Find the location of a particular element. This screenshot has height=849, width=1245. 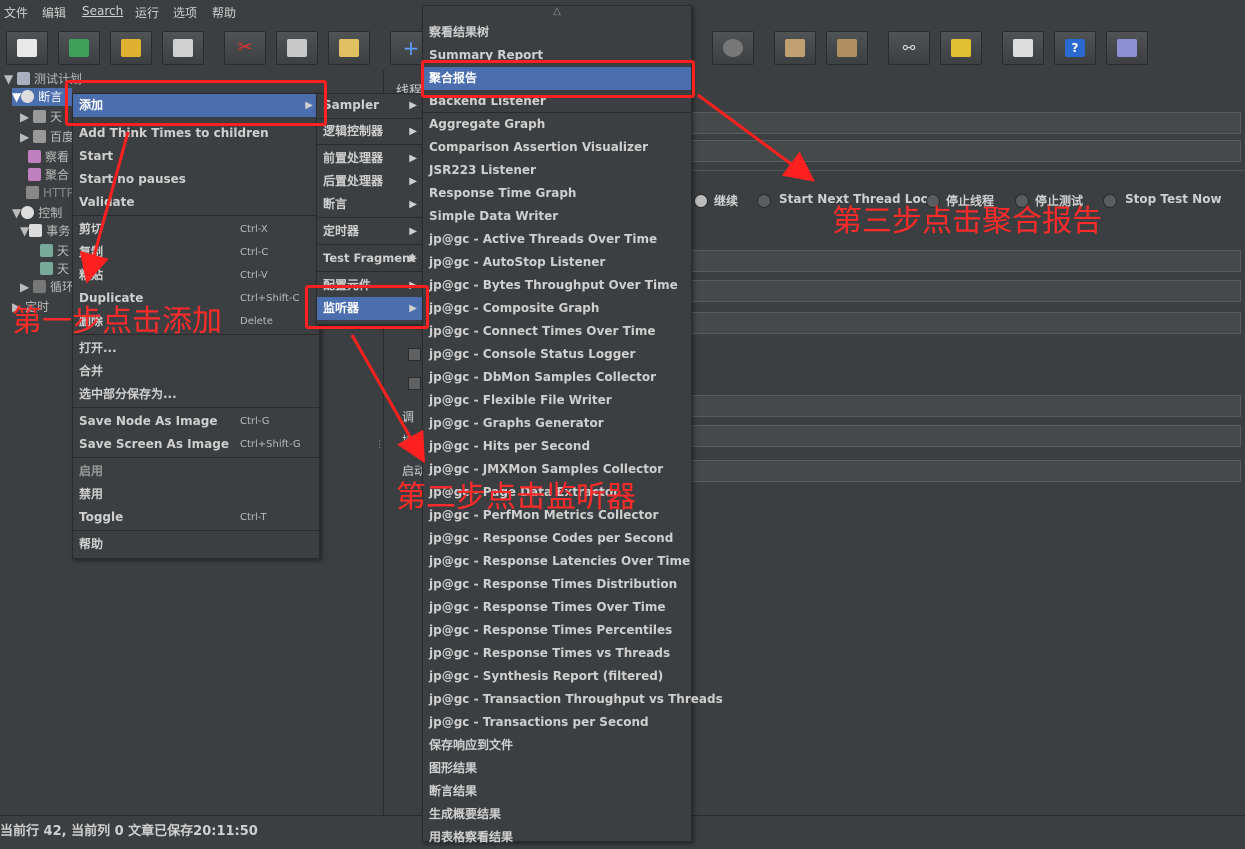

annotation-step2: 第二步点击监听器 is located at coordinates (516, 497).